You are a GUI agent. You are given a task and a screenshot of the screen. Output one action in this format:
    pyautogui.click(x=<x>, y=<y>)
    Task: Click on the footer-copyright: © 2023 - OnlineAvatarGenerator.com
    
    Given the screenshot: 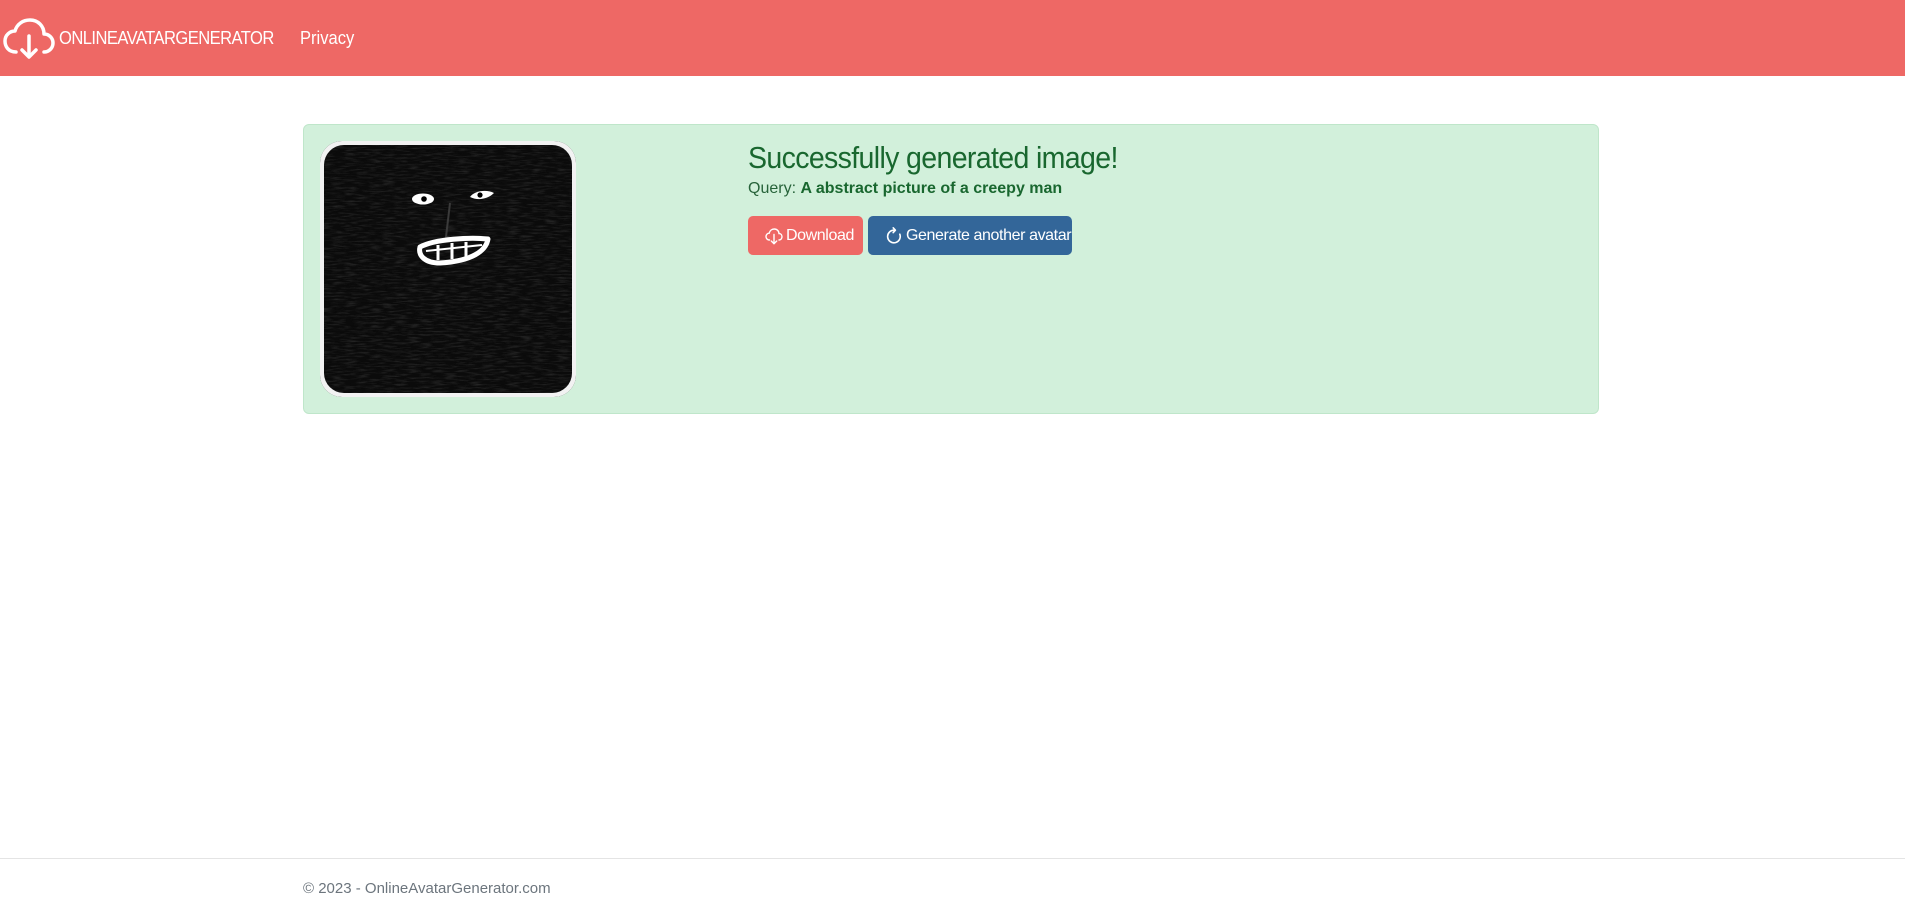 What is the action you would take?
    pyautogui.click(x=427, y=888)
    